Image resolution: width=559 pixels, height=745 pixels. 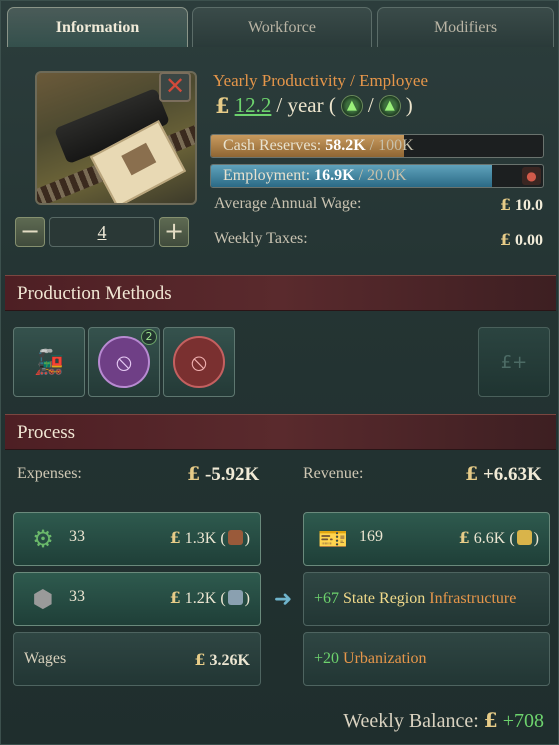 I want to click on engines-icon: ⚙, so click(x=43, y=539).